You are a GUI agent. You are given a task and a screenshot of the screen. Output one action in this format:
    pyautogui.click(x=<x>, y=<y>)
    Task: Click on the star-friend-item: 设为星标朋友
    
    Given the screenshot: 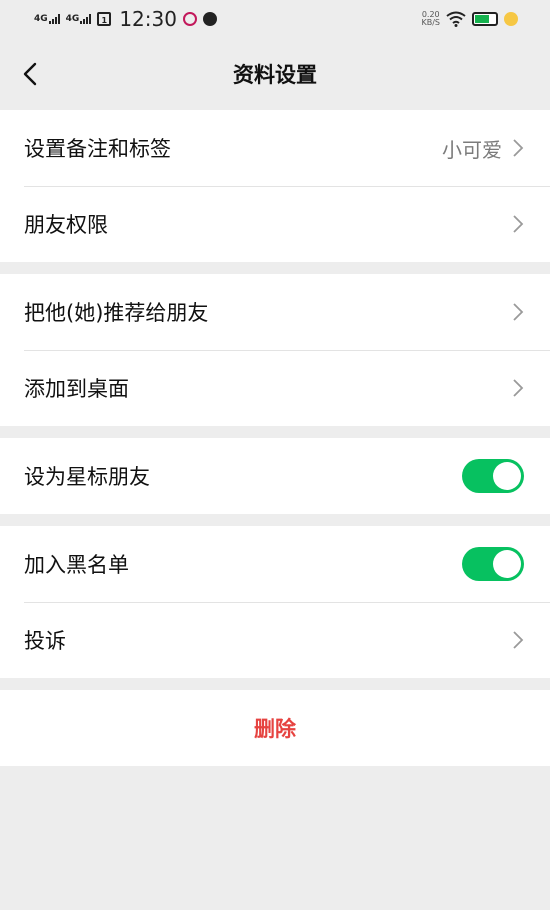 What is the action you would take?
    pyautogui.click(x=275, y=476)
    